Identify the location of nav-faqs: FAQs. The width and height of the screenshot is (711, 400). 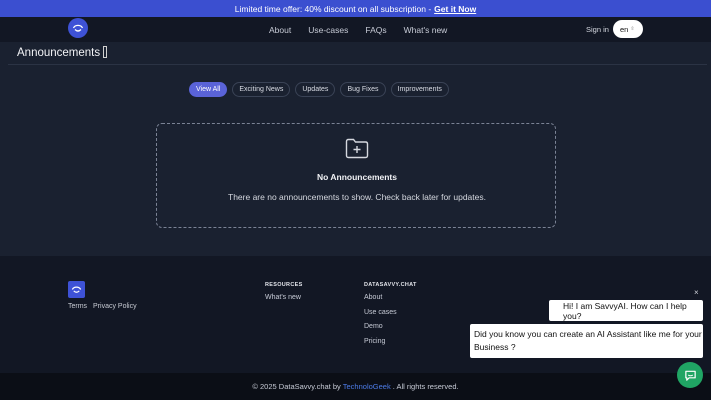
(375, 30).